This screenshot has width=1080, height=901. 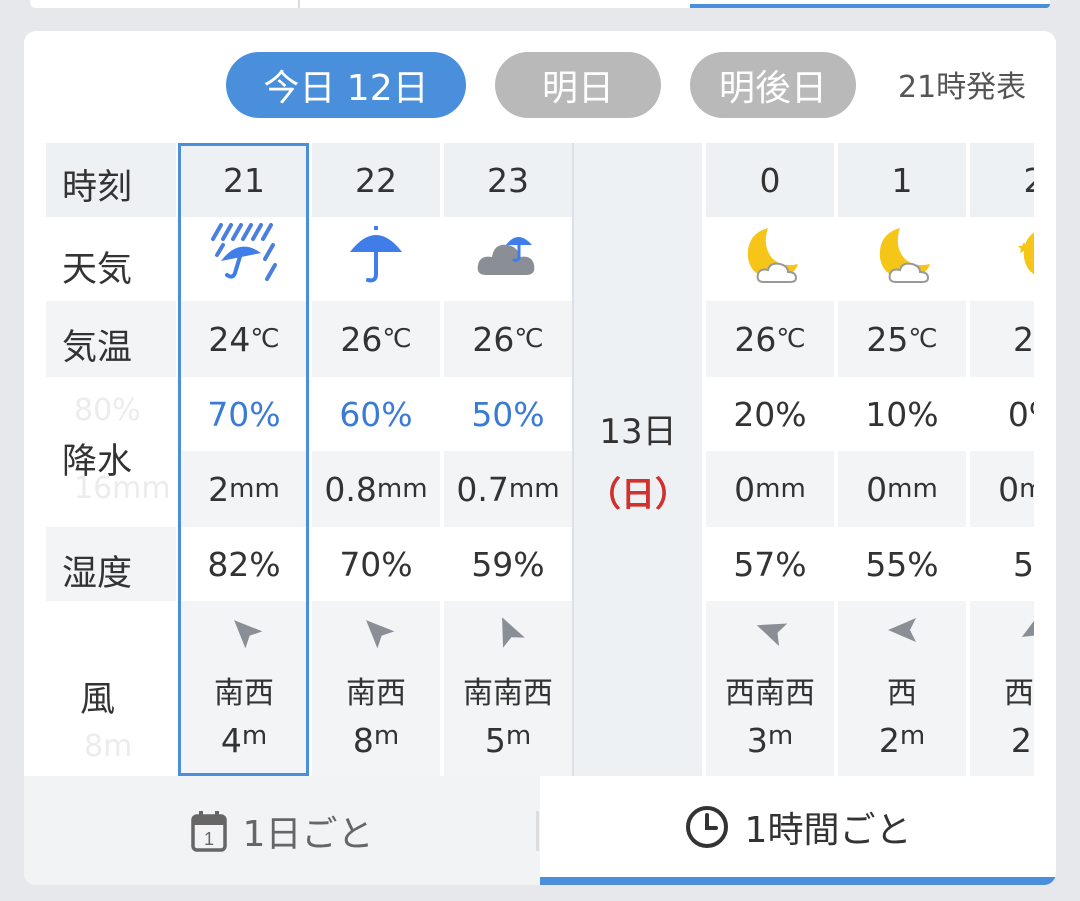 What do you see at coordinates (97, 188) in the screenshot?
I see `row-label-time: 時刻` at bounding box center [97, 188].